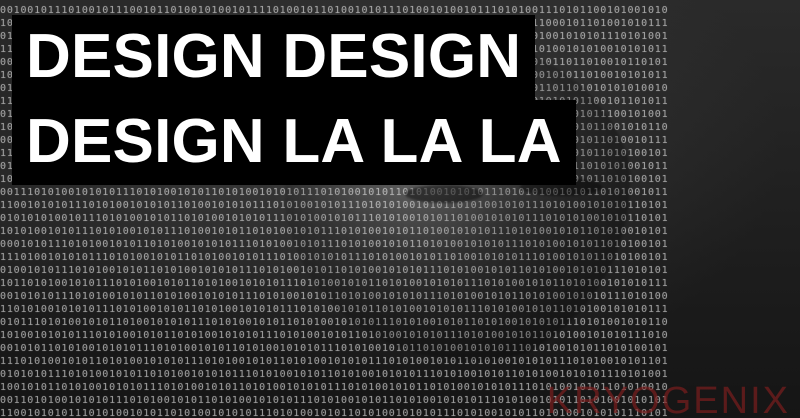 This screenshot has width=800, height=418. What do you see at coordinates (294, 142) in the screenshot?
I see `headline-line-2: DESIGN LA LA LA` at bounding box center [294, 142].